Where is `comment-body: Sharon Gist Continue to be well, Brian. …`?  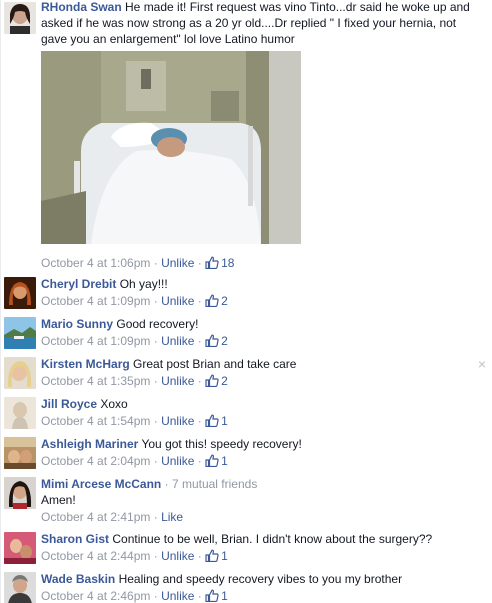
comment-body: Sharon Gist Continue to be well, Brian. … is located at coordinates (260, 547).